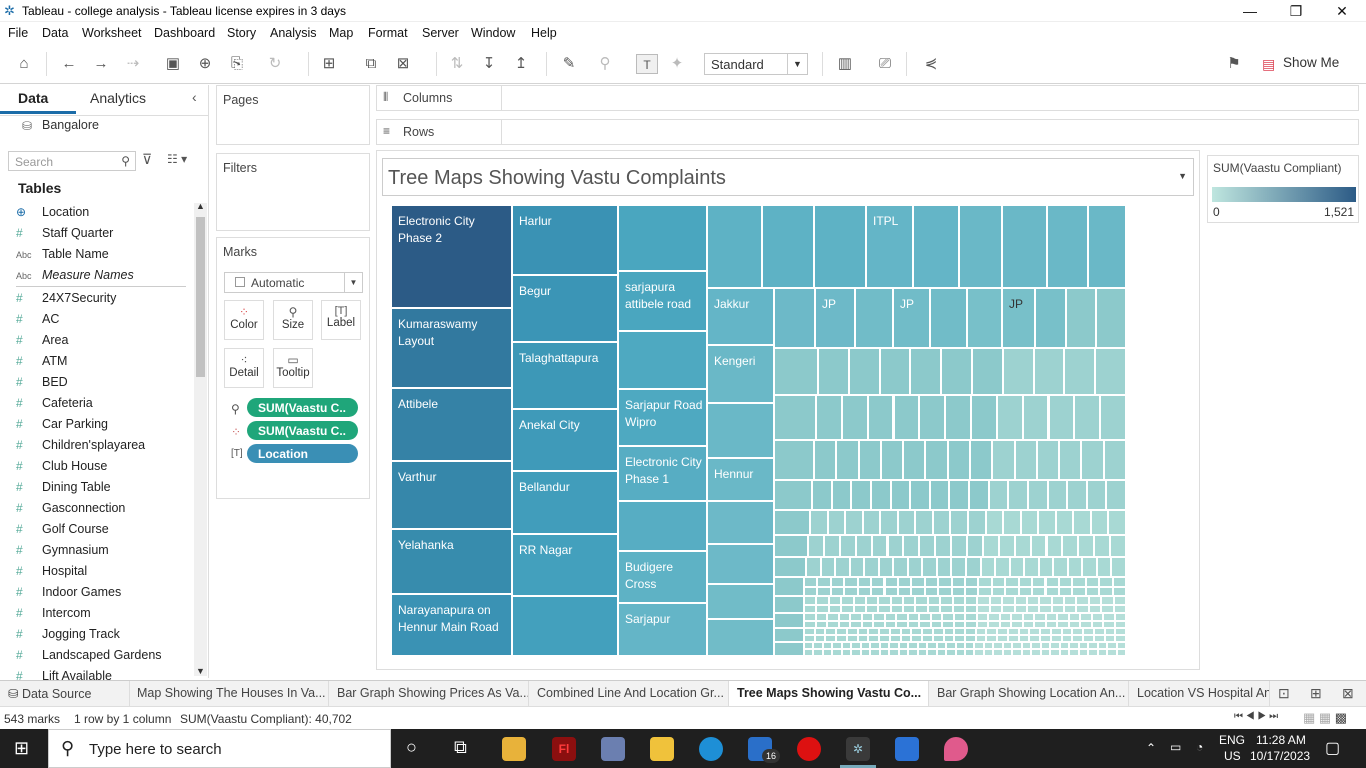  I want to click on tab-data-source: ⛁ Data Source, so click(65, 693).